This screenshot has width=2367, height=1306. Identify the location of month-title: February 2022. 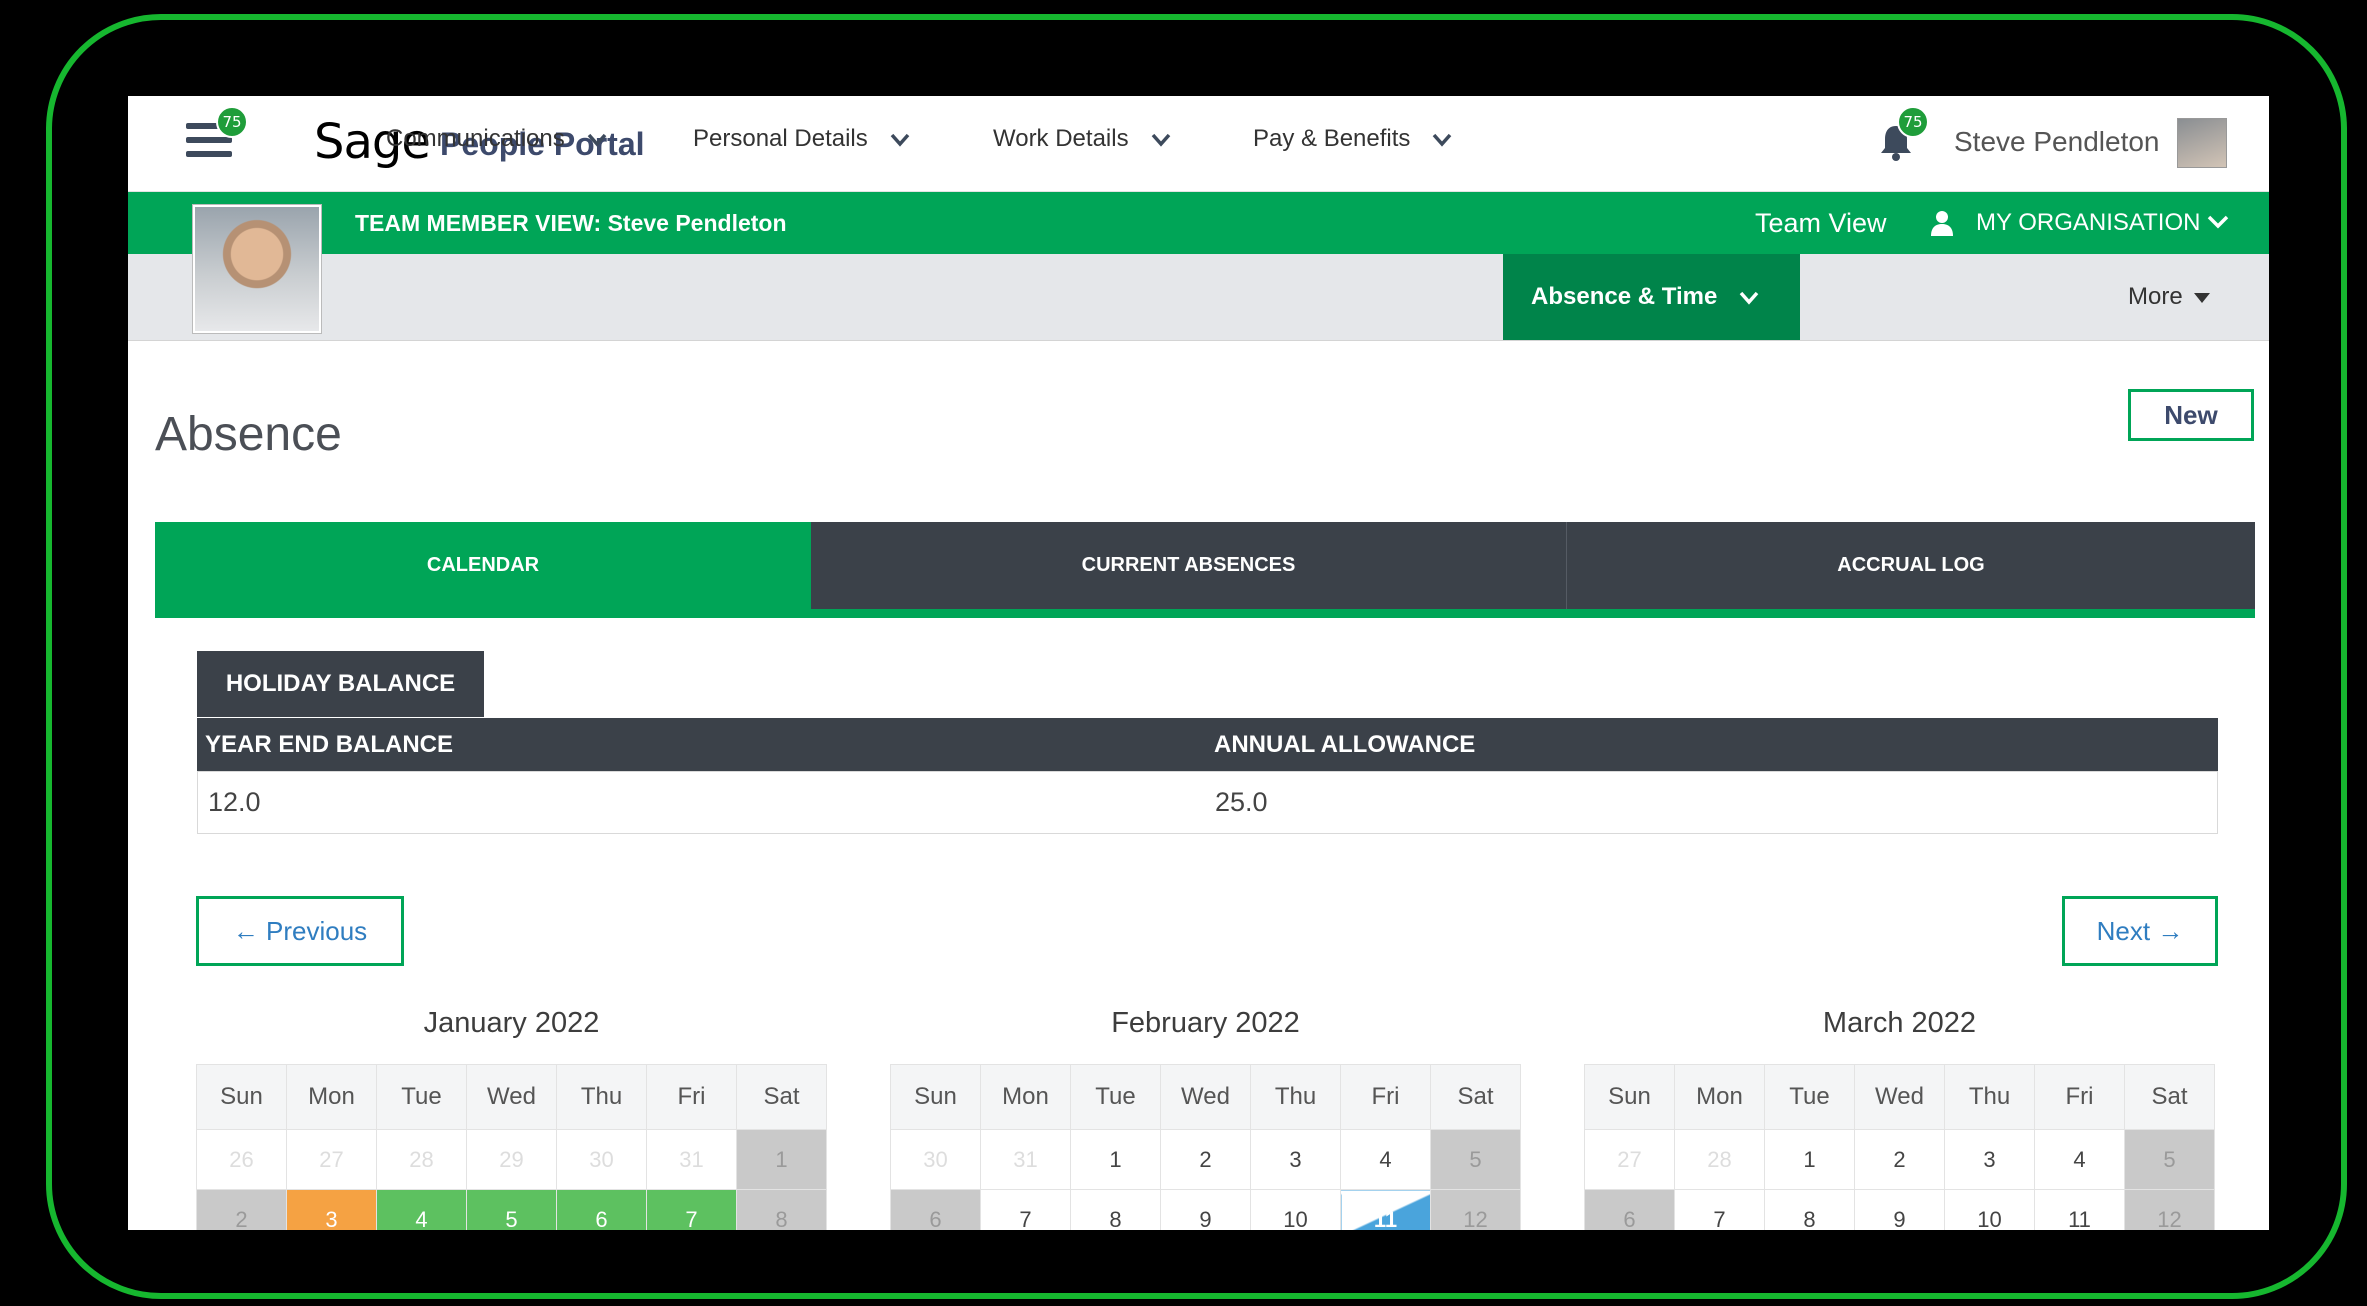
(1205, 1023).